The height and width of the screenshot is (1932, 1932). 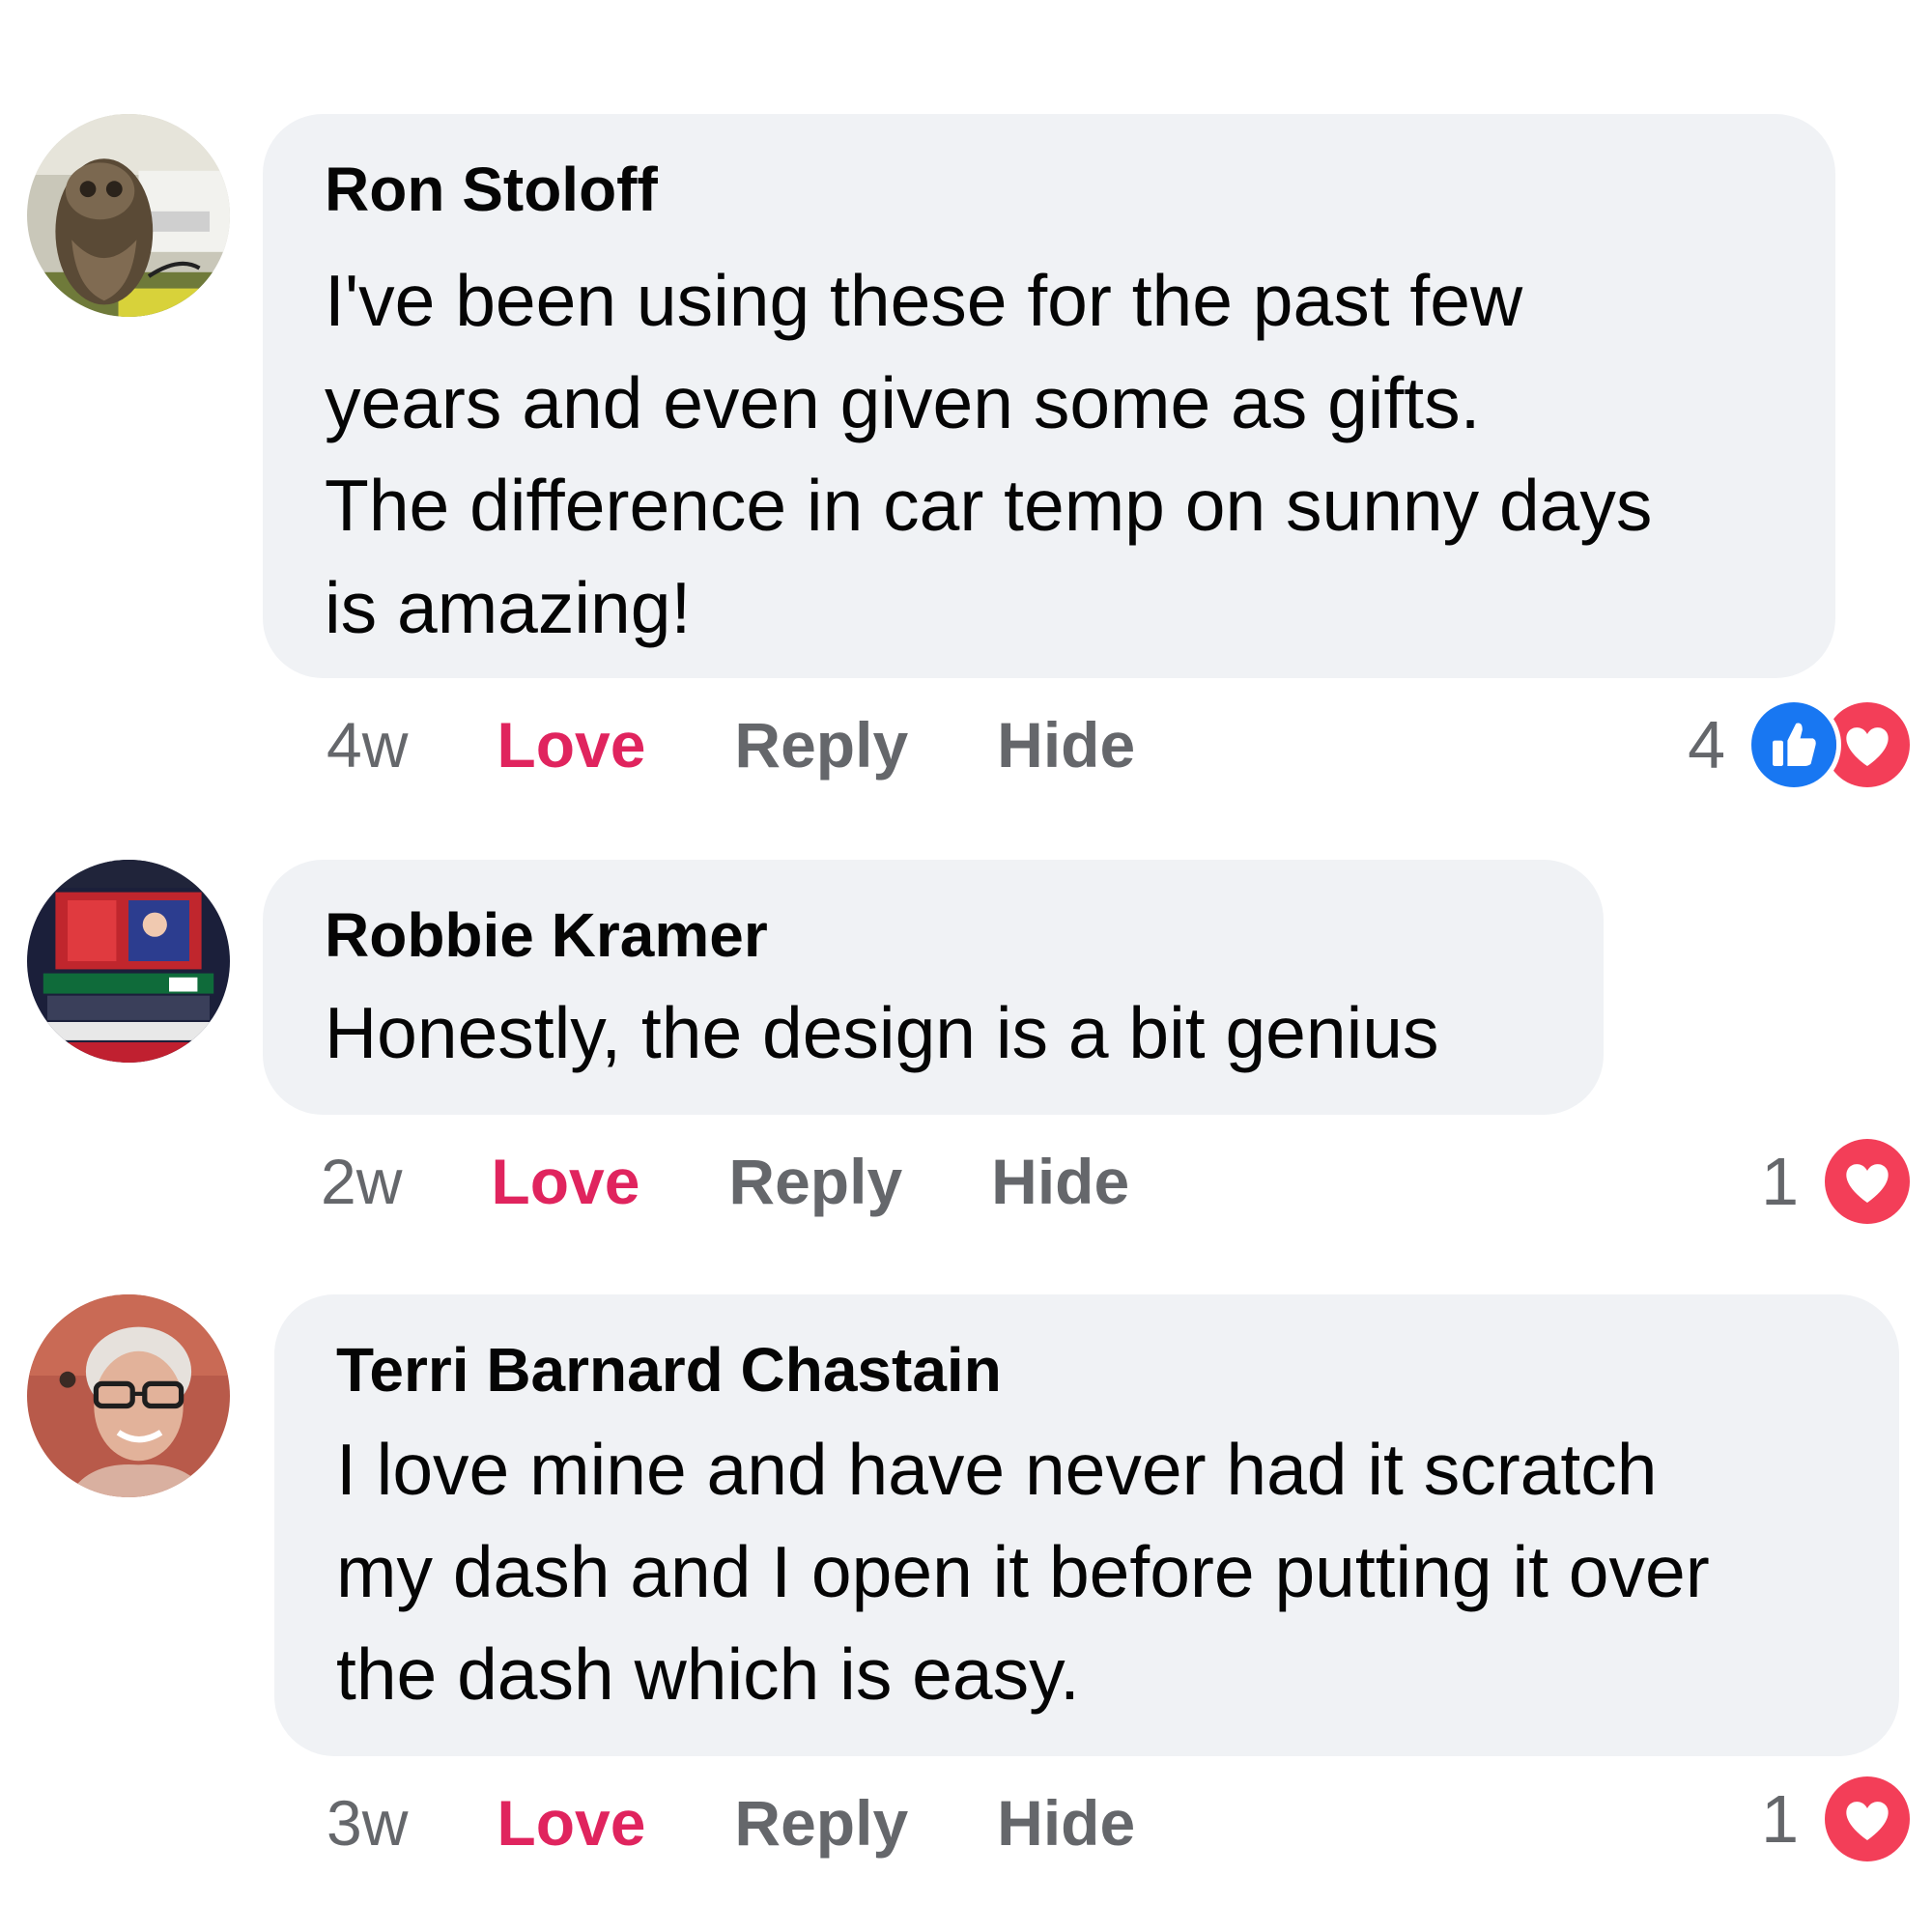 I want to click on avatar-ron-stoloff, so click(x=128, y=215).